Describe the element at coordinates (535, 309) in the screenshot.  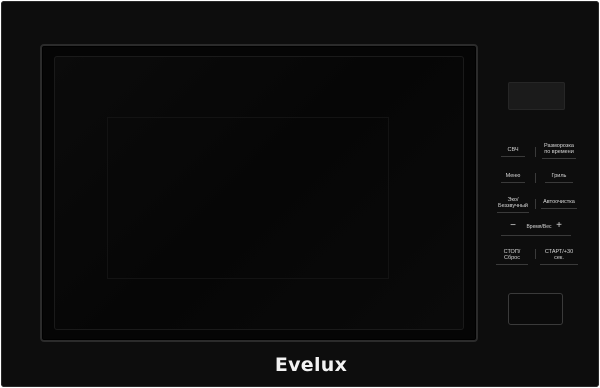
I see `door-open-button` at that location.